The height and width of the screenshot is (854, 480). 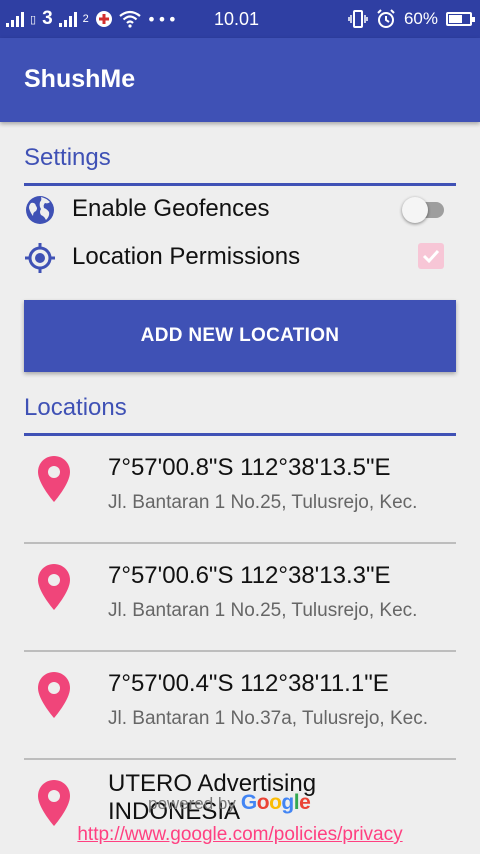 What do you see at coordinates (33, 19) in the screenshot?
I see `data-type-icon: ▯` at bounding box center [33, 19].